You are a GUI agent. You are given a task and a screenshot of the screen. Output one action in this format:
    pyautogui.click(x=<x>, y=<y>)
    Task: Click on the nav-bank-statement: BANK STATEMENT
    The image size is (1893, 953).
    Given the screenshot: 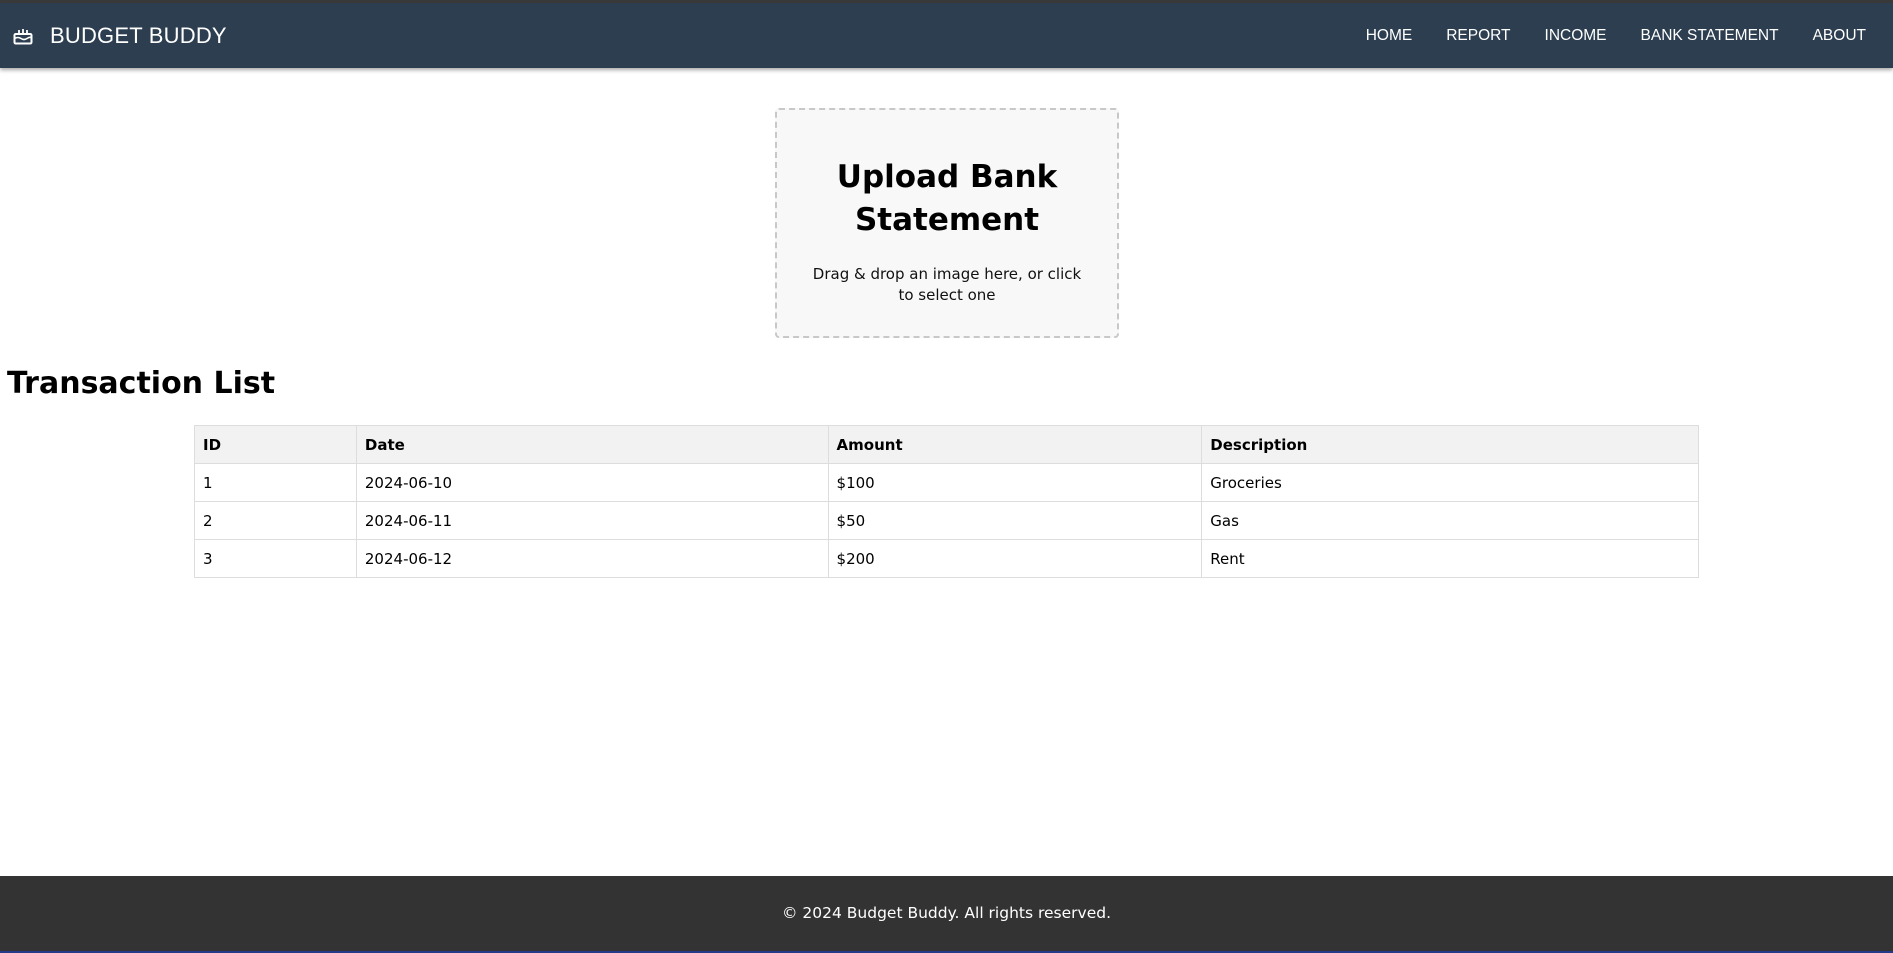 What is the action you would take?
    pyautogui.click(x=1710, y=36)
    